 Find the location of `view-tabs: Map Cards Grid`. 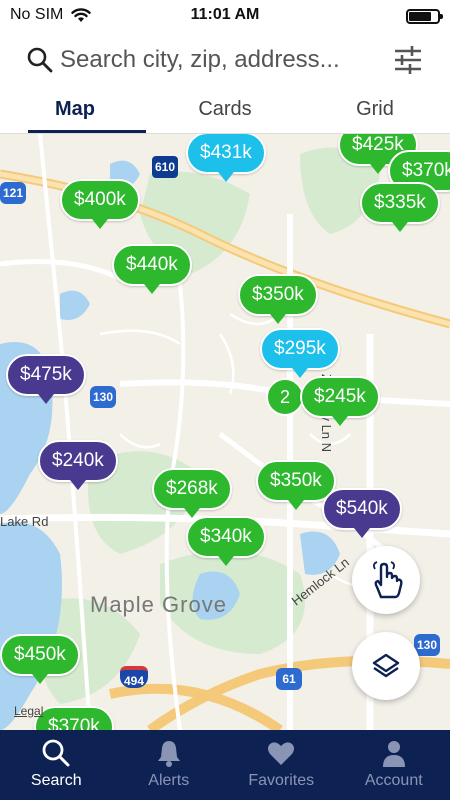

view-tabs: Map Cards Grid is located at coordinates (225, 112).